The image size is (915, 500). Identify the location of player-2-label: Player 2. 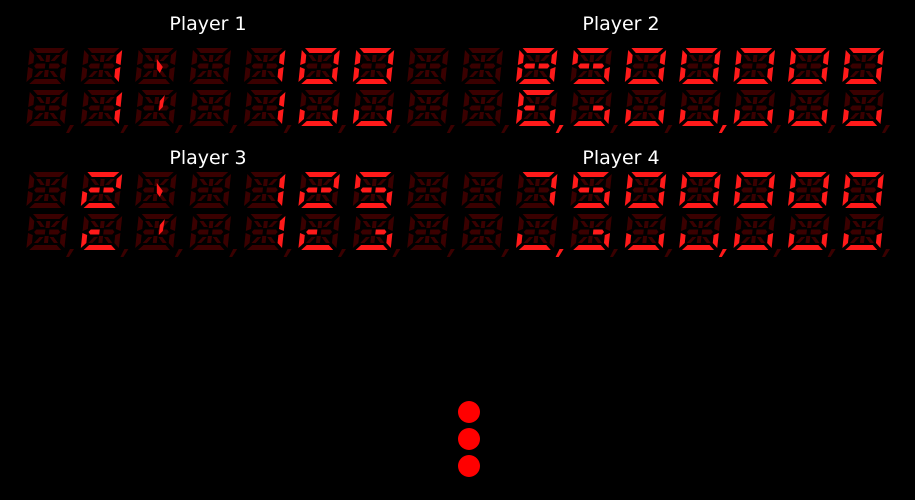
(621, 24).